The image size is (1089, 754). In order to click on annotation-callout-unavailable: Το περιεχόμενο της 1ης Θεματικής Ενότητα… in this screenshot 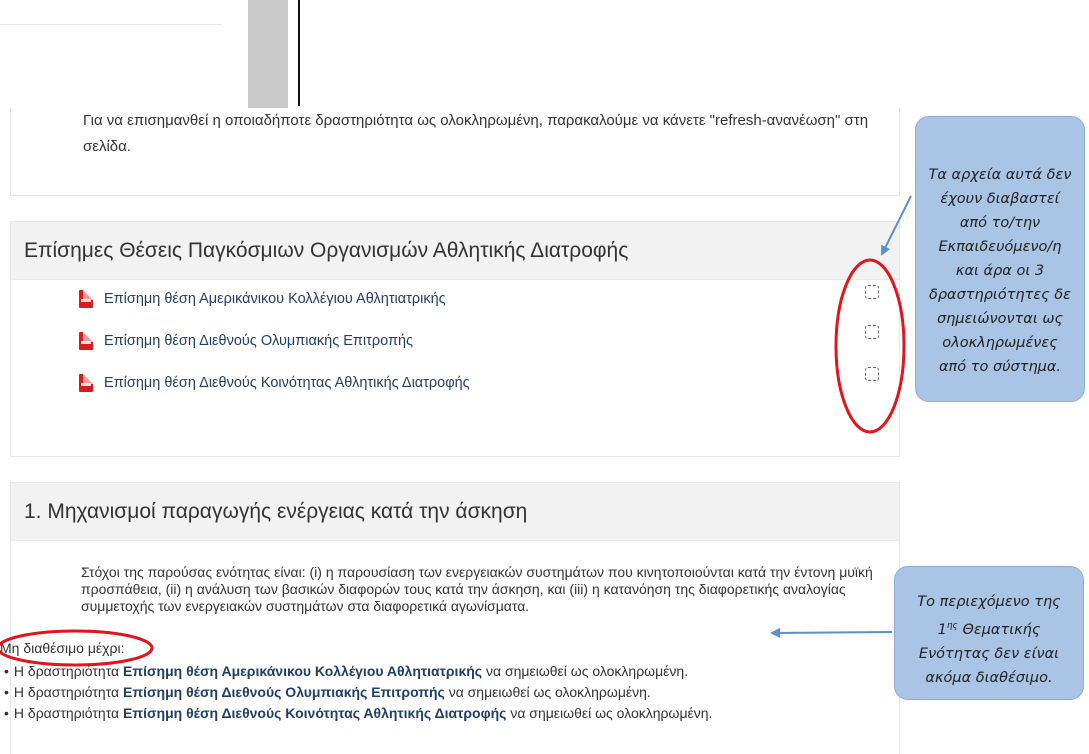, I will do `click(989, 633)`.